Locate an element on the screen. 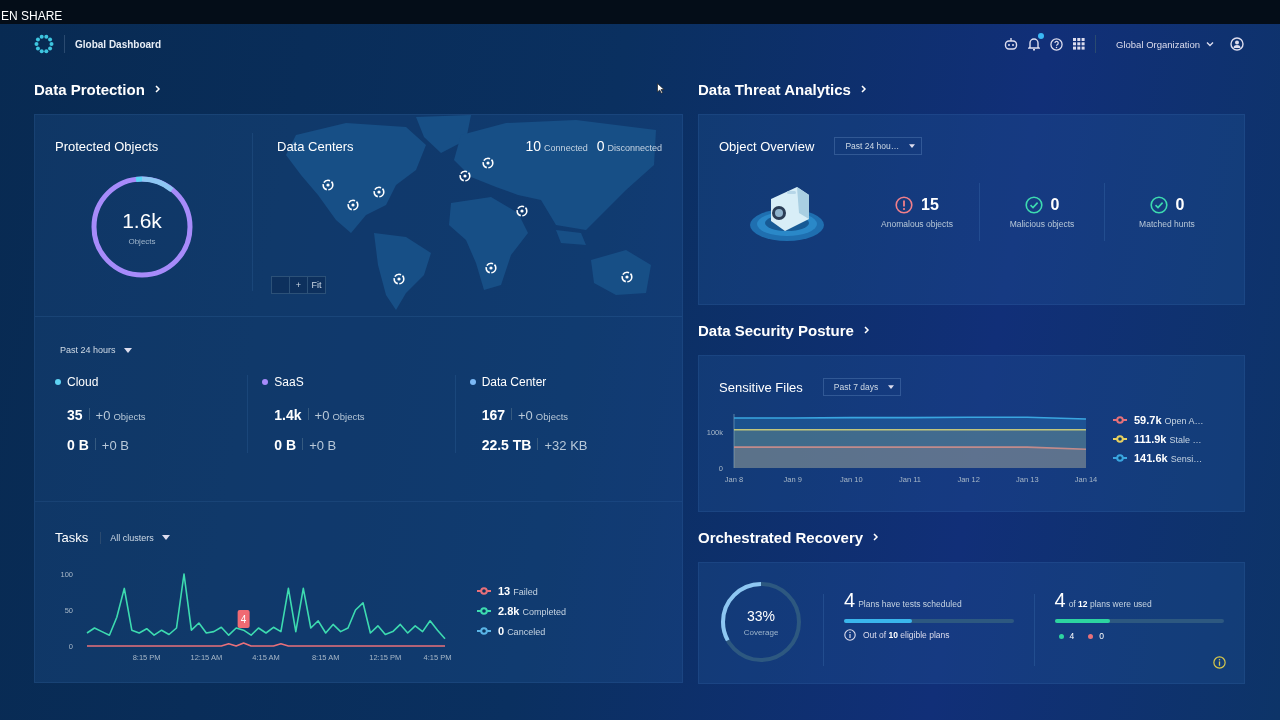 The width and height of the screenshot is (1280, 720). stat-value: 15 is located at coordinates (930, 204).